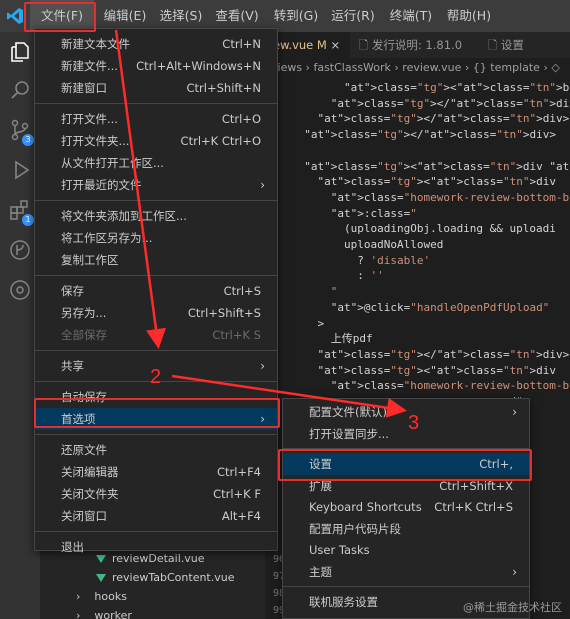 The image size is (570, 619). I want to click on file-menu-item: 另存为... Ctrl+Shift+S, so click(156, 313).